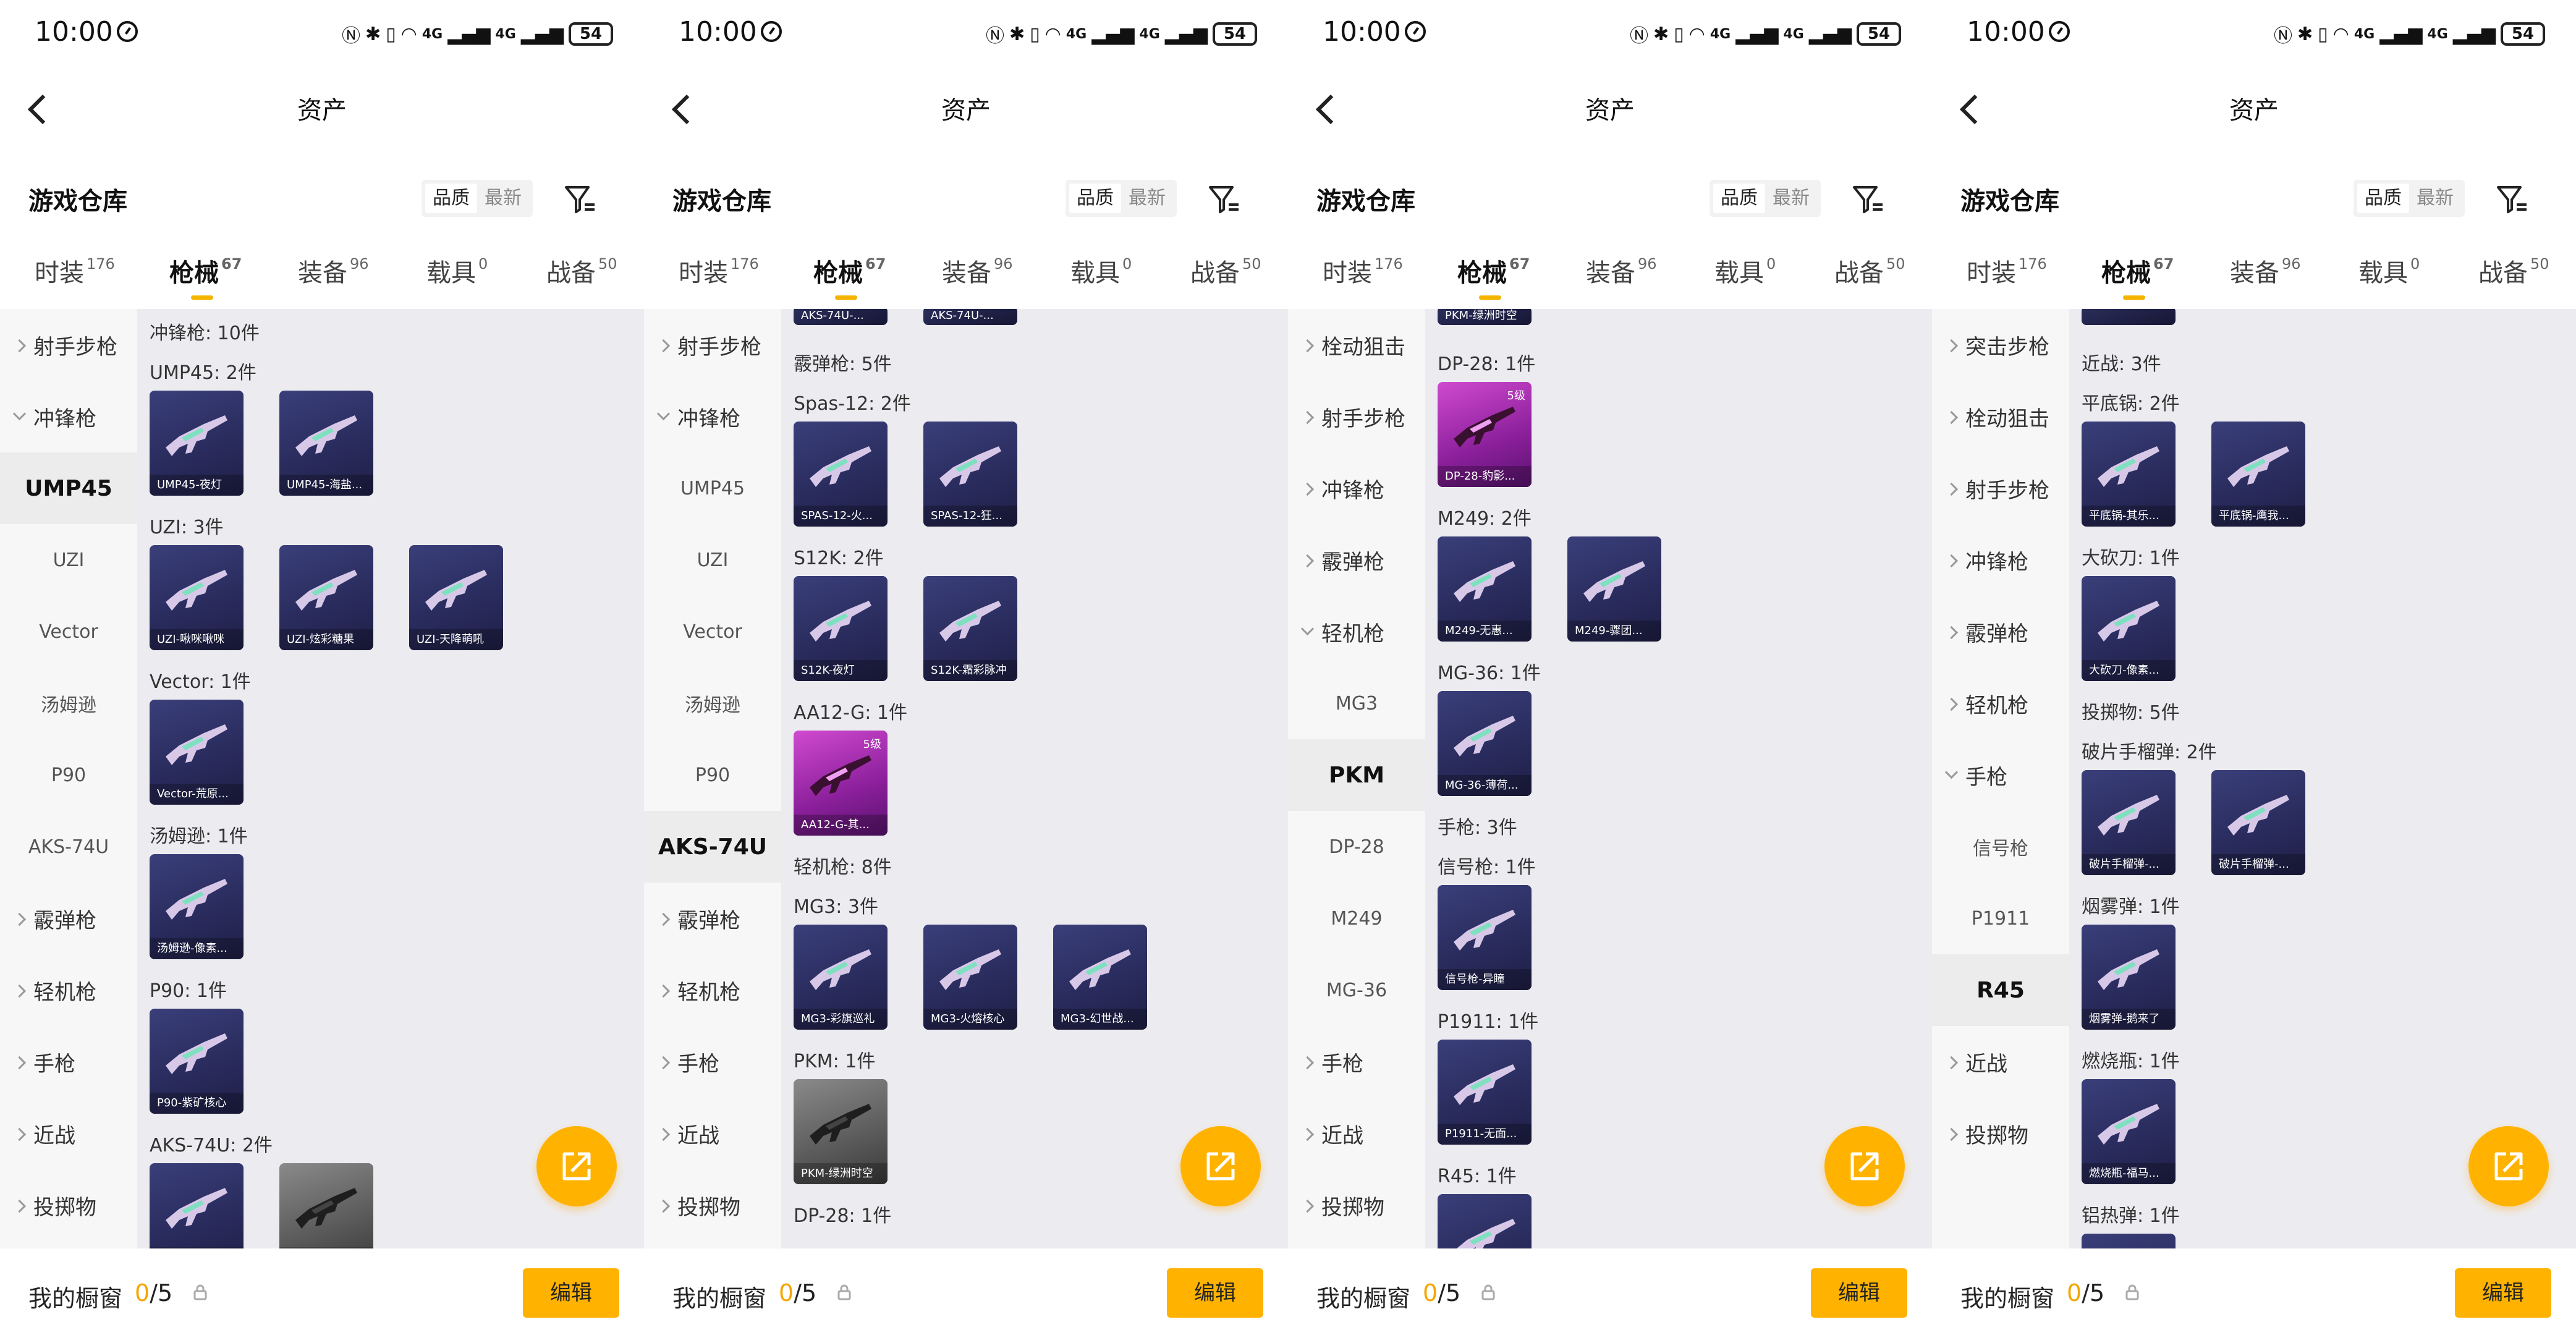 The height and width of the screenshot is (1335, 2576). Describe the element at coordinates (2000, 847) in the screenshot. I see `sidebar-item: 信号枪` at that location.